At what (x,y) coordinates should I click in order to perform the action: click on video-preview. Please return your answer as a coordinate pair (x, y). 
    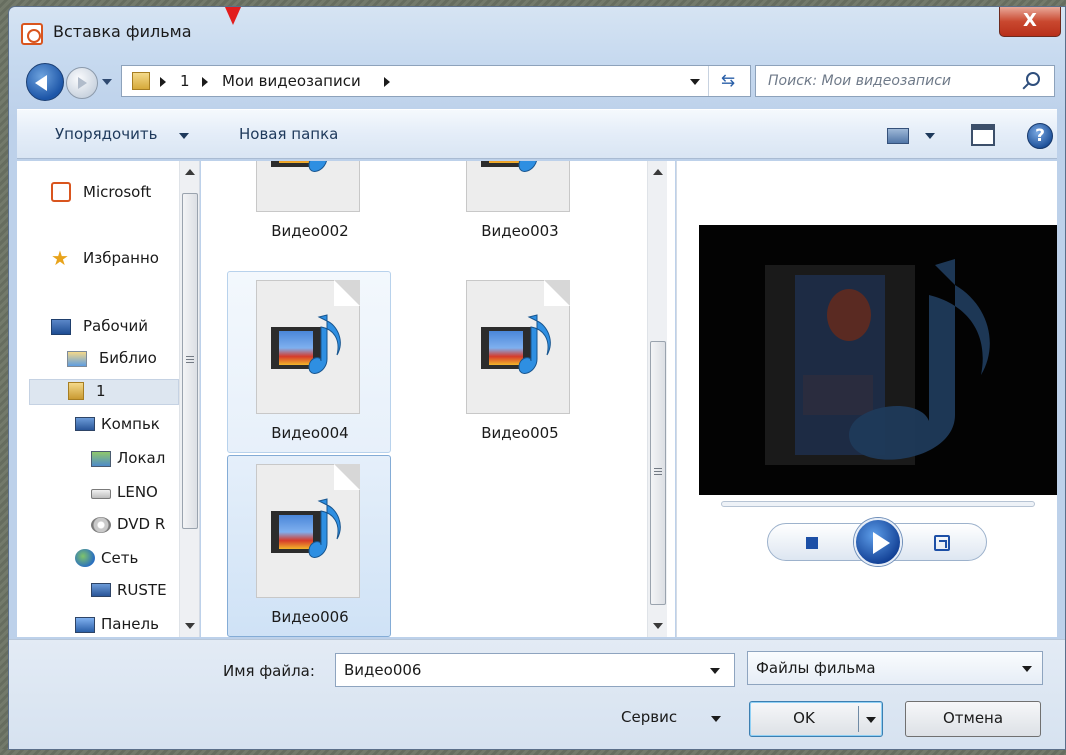
    Looking at the image, I should click on (878, 360).